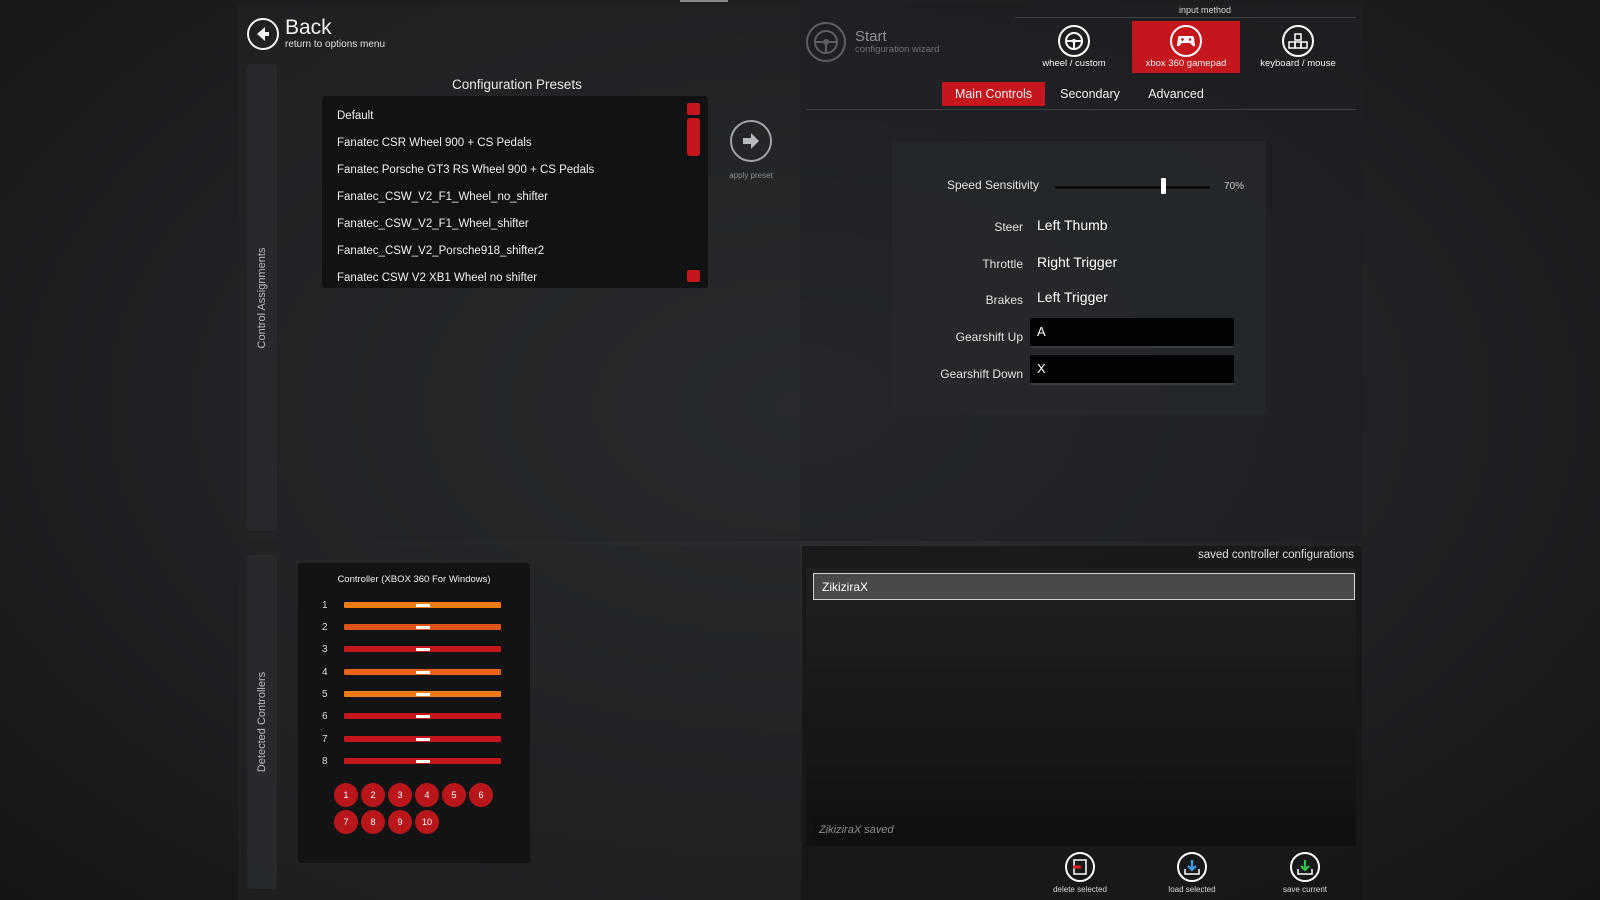  Describe the element at coordinates (373, 822) in the screenshot. I see `controller-button-indicator: 8` at that location.